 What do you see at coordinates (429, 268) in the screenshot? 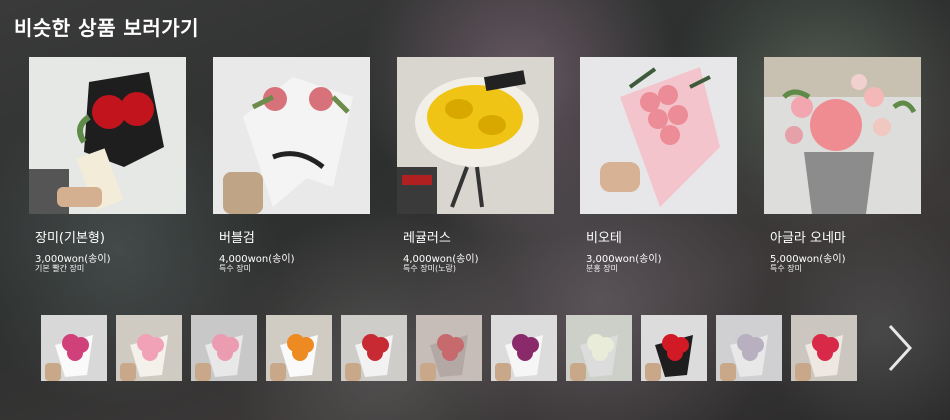
I see `product-description: 특수 장미(노랑)` at bounding box center [429, 268].